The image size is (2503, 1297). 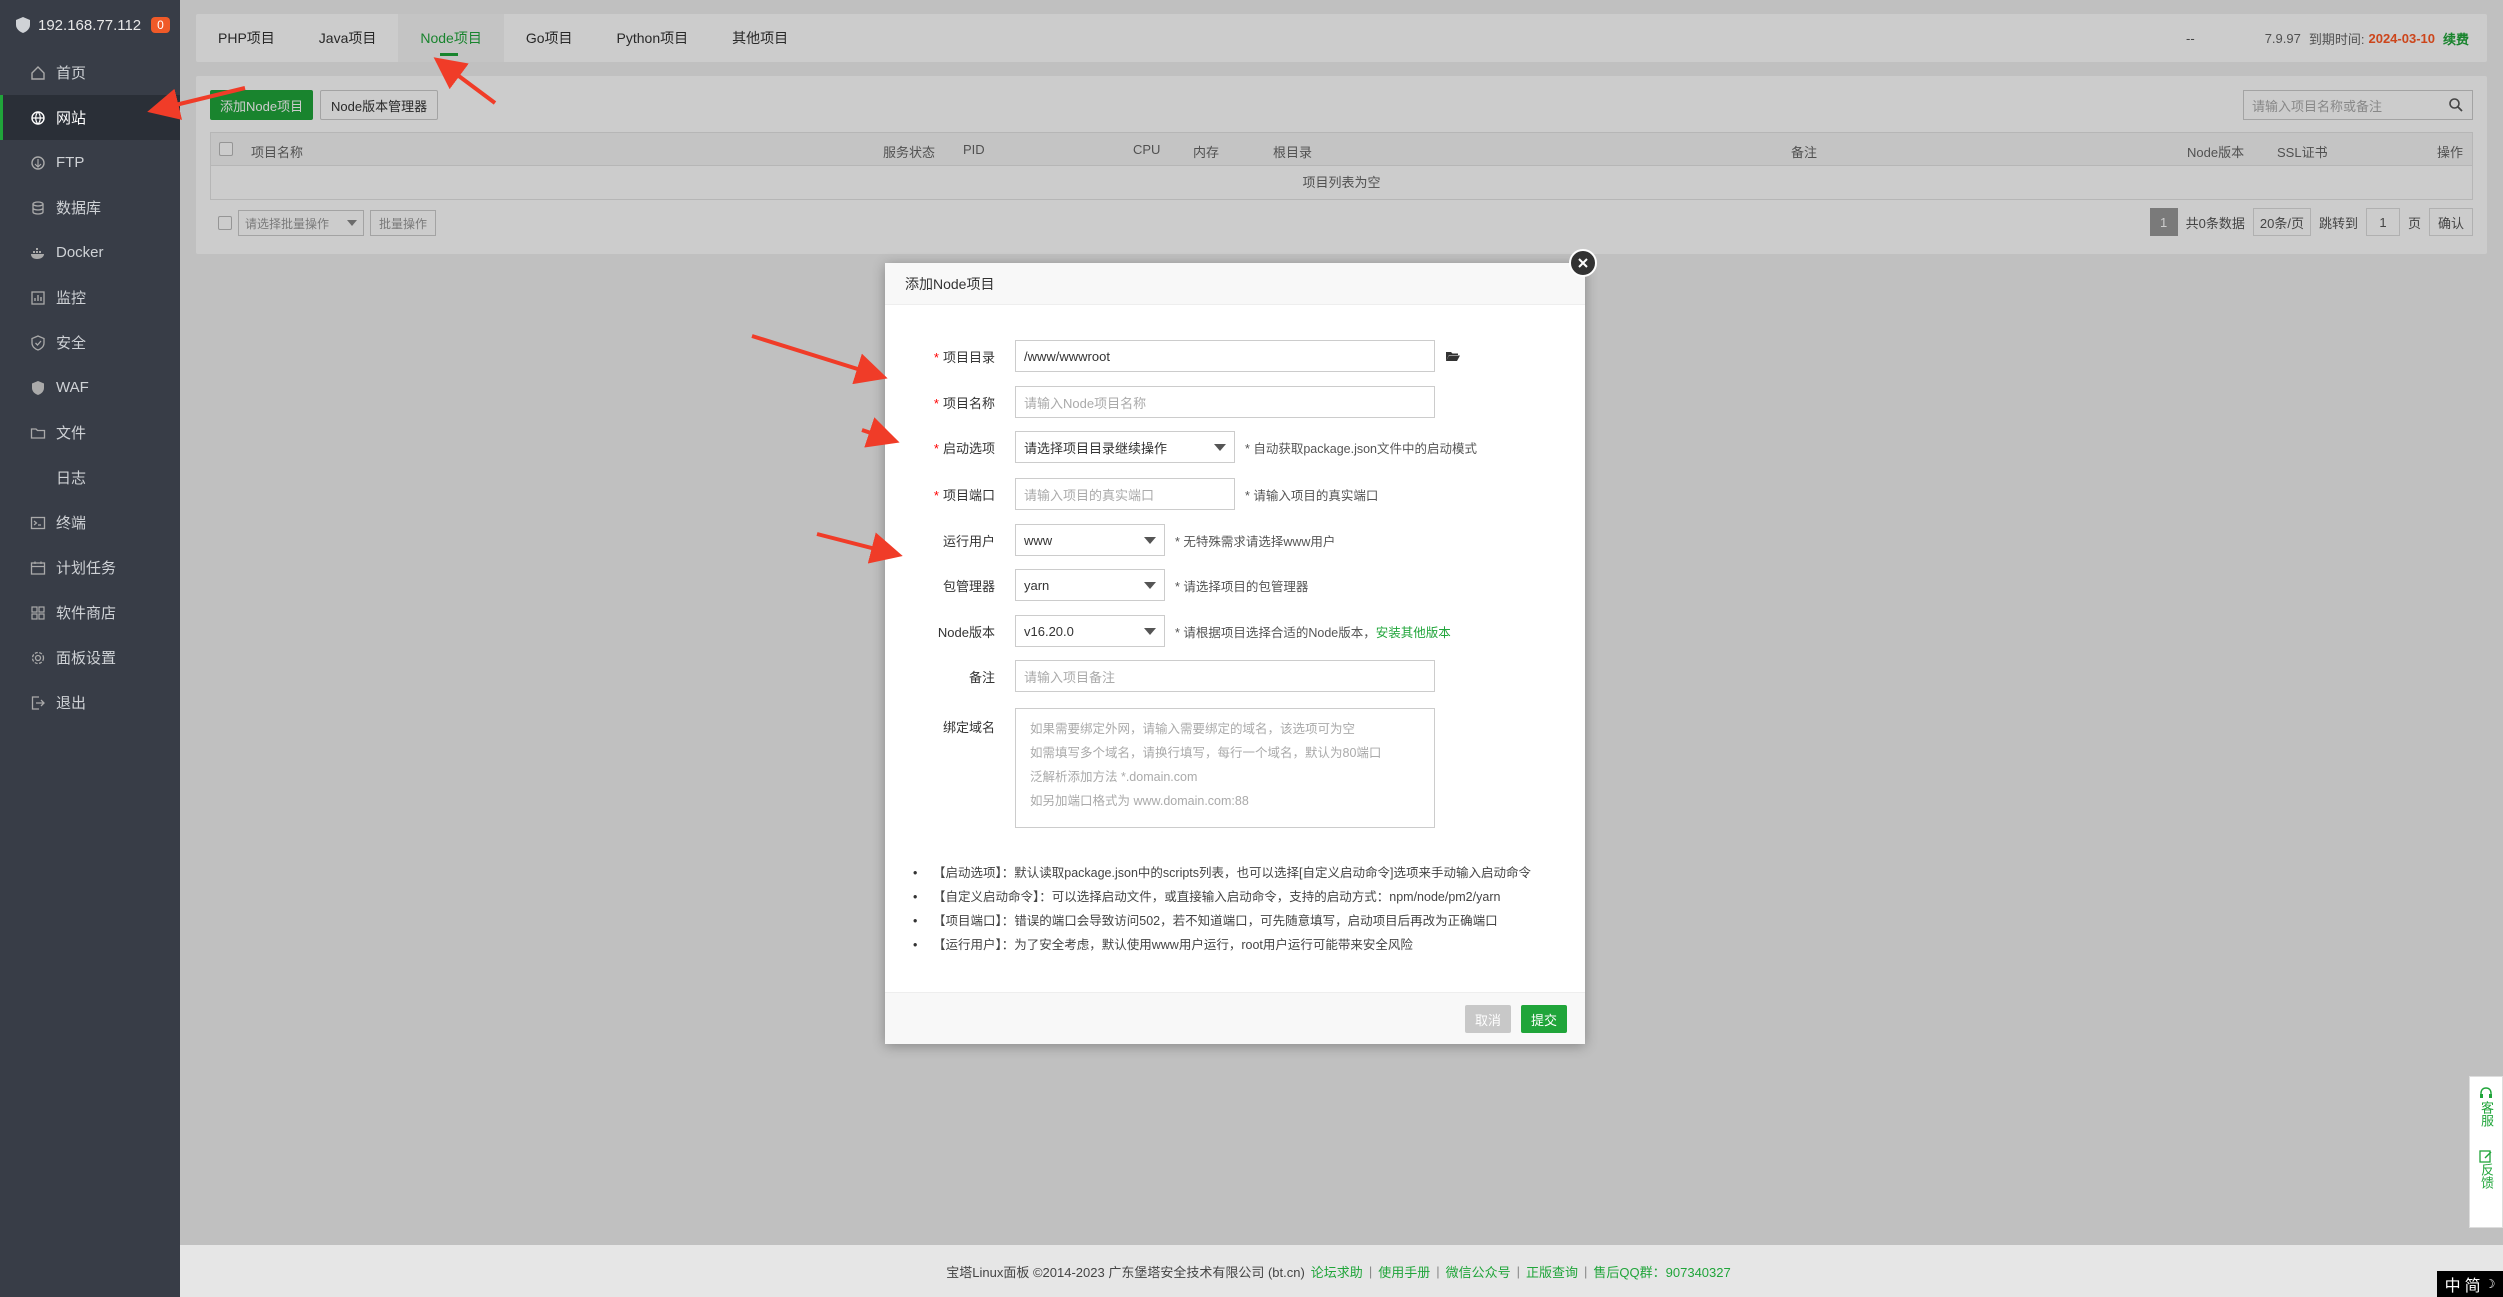 I want to click on annotation-arrows, so click(x=525, y=310).